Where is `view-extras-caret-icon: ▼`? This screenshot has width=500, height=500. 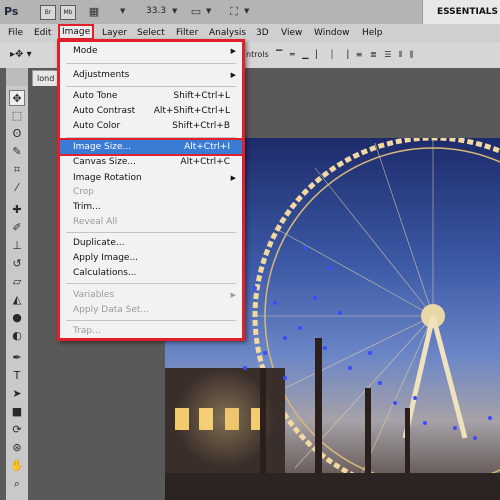 view-extras-caret-icon: ▼ is located at coordinates (122, 11).